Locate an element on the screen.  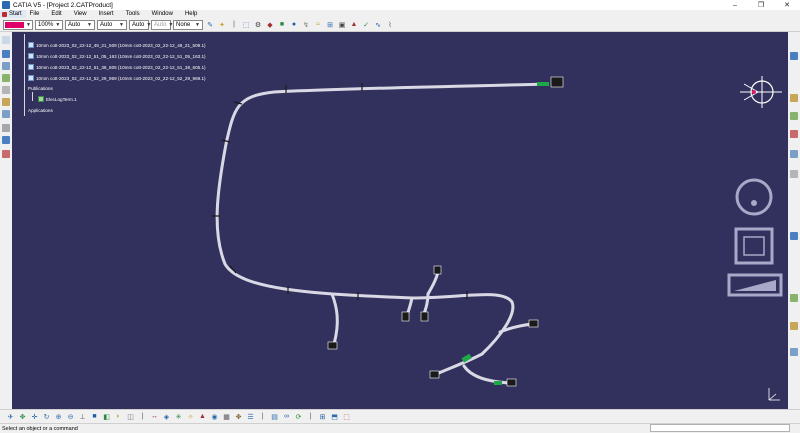
bundle-icon is located at coordinates (794, 98).